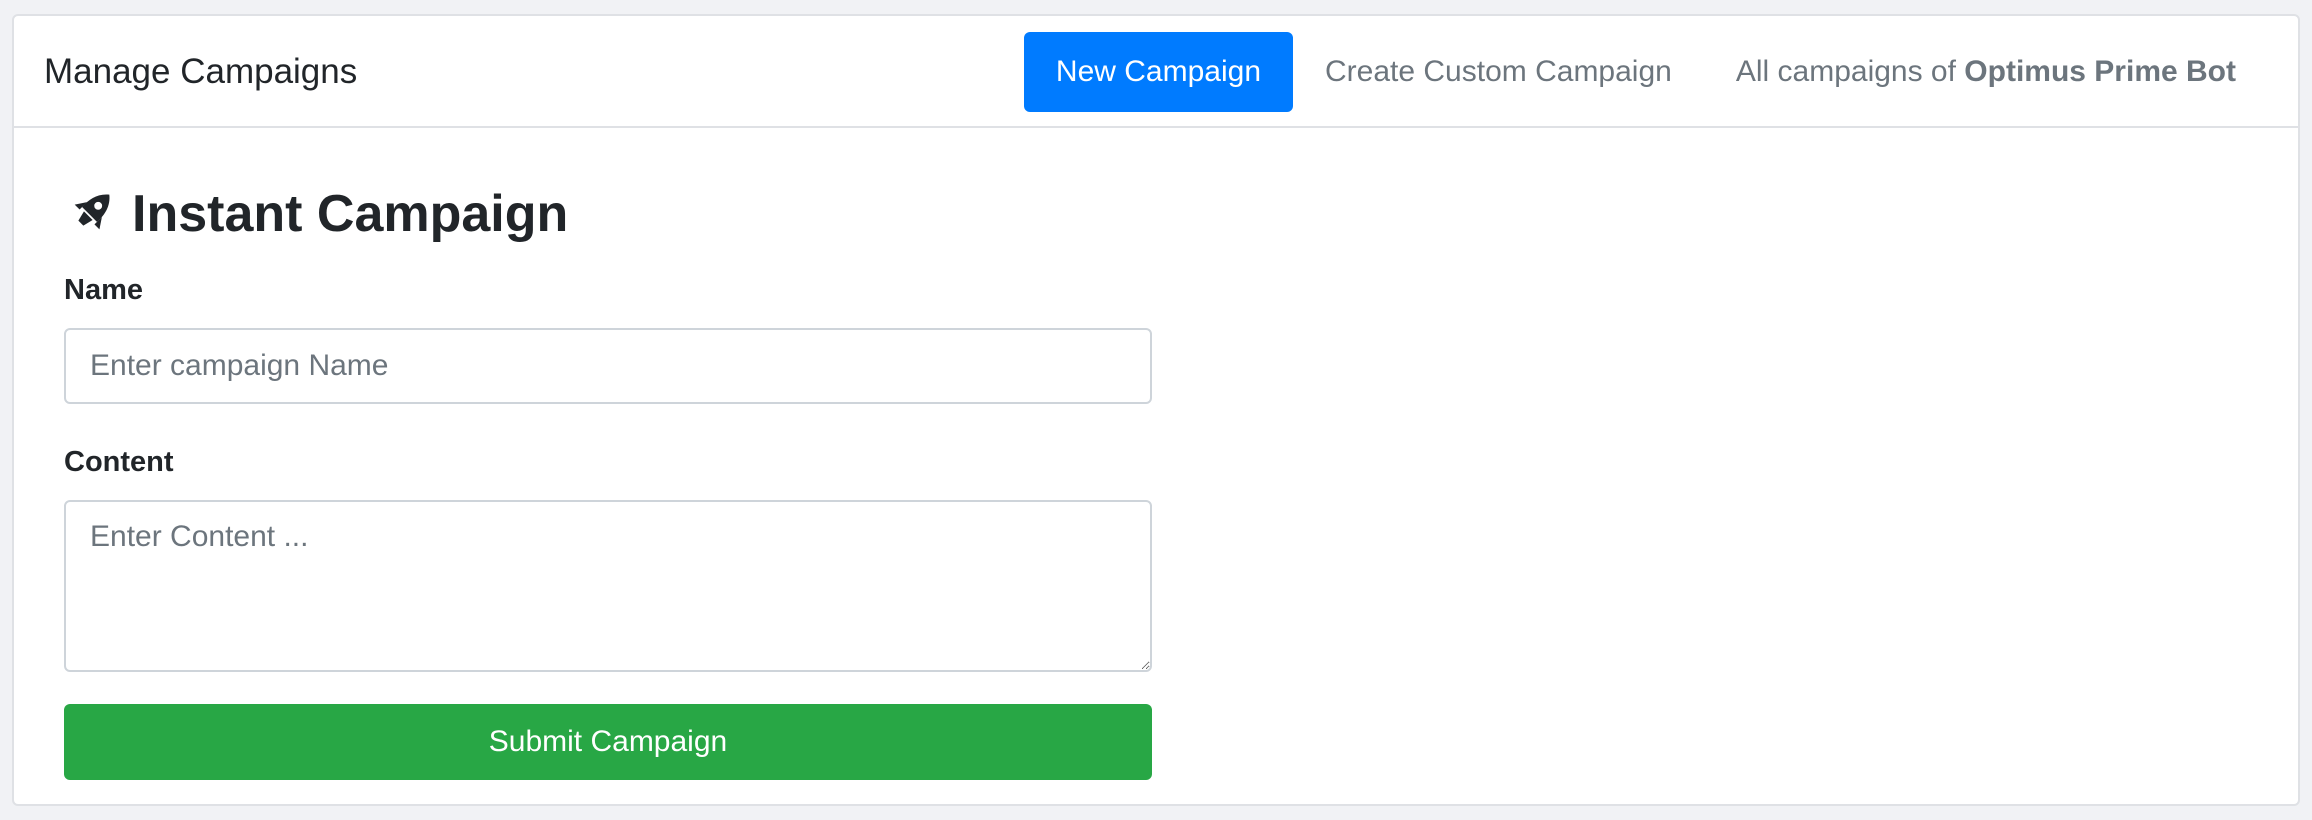  Describe the element at coordinates (608, 742) in the screenshot. I see `submit-campaign-button: Submit Campaign` at that location.